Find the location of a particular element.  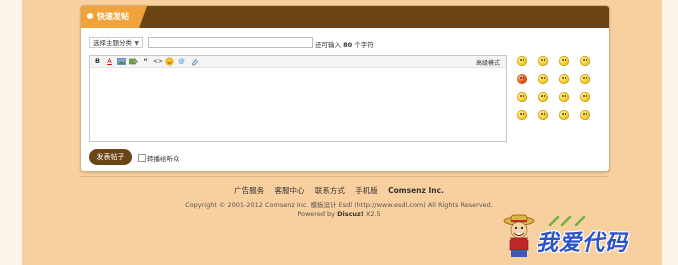

link-icon is located at coordinates (133, 61).